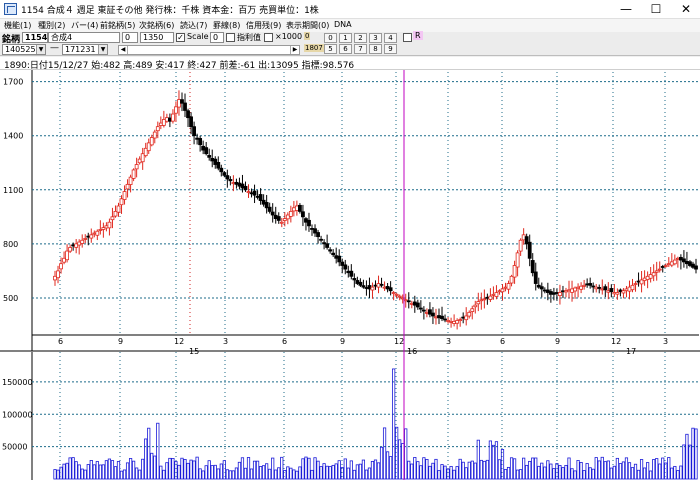 The image size is (700, 480). I want to click on number-button-4: 4, so click(390, 38).